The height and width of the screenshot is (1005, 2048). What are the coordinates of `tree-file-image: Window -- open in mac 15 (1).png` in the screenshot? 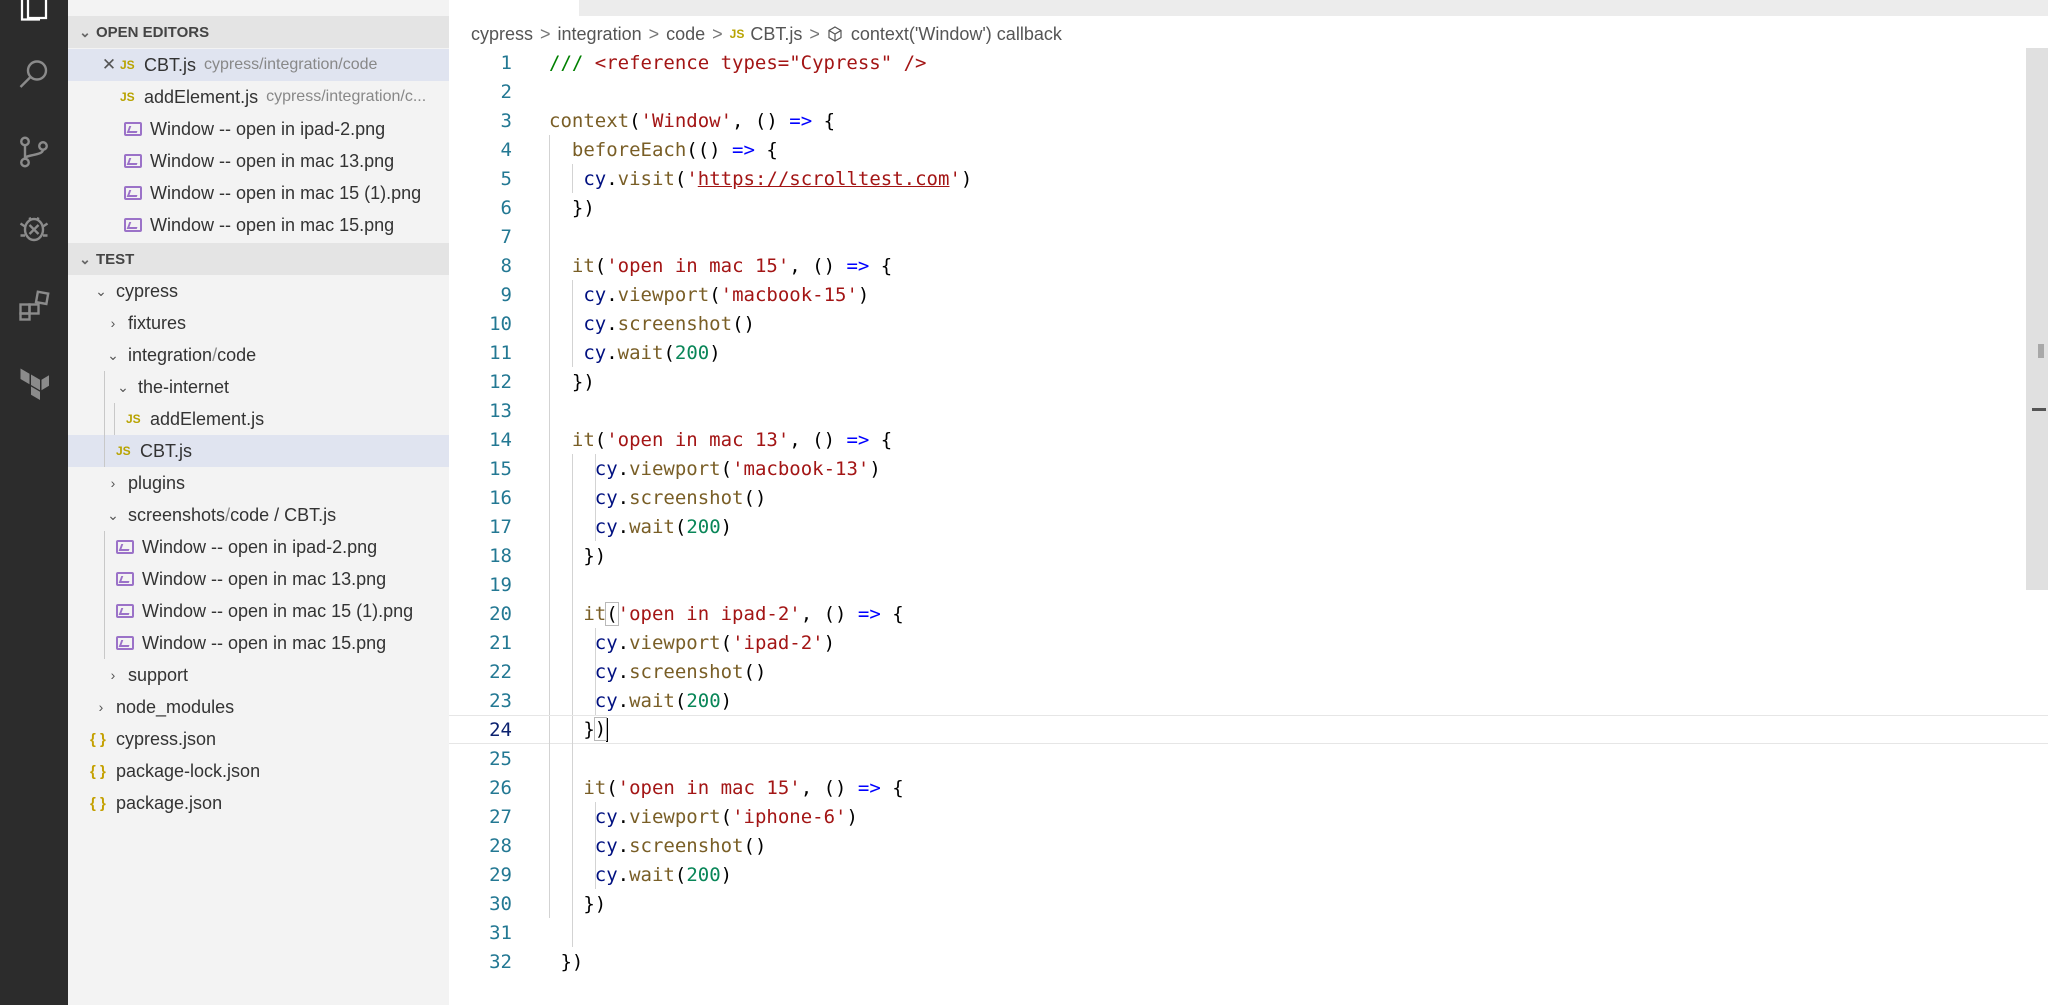 It's located at (258, 611).